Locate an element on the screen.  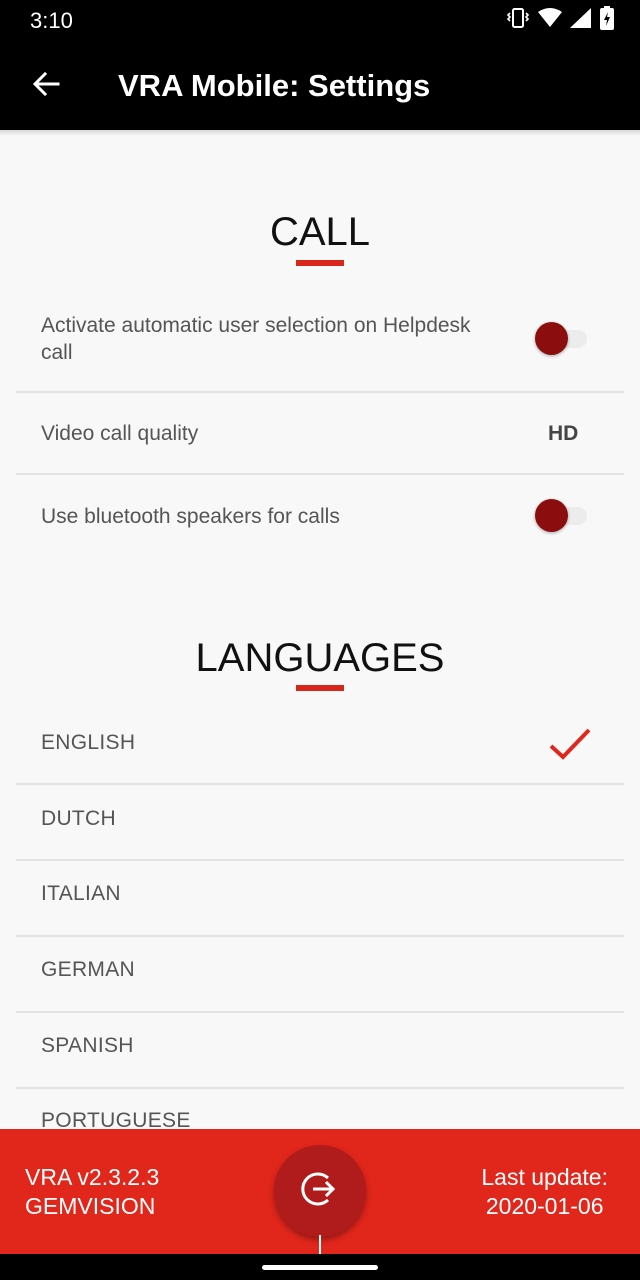
logout-button is located at coordinates (320, 1191).